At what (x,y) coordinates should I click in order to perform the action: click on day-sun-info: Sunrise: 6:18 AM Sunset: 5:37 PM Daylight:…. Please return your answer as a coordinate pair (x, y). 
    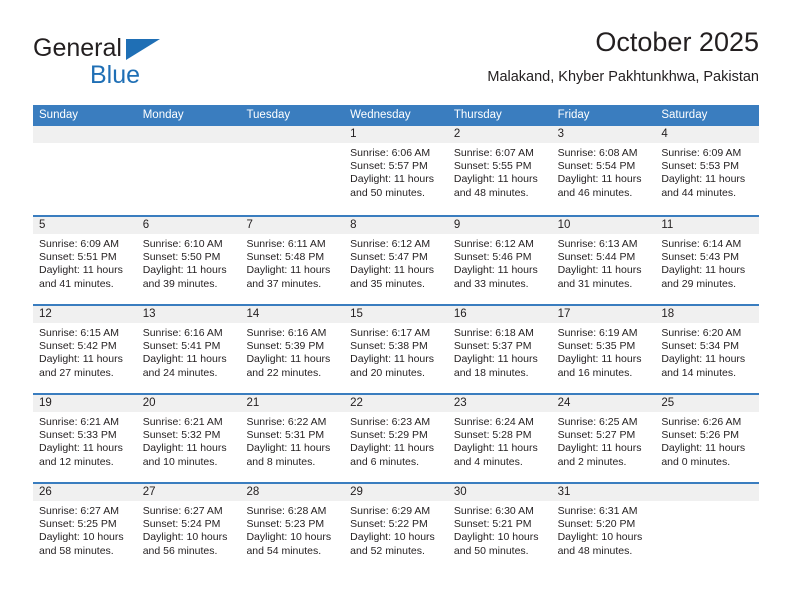
    Looking at the image, I should click on (500, 351).